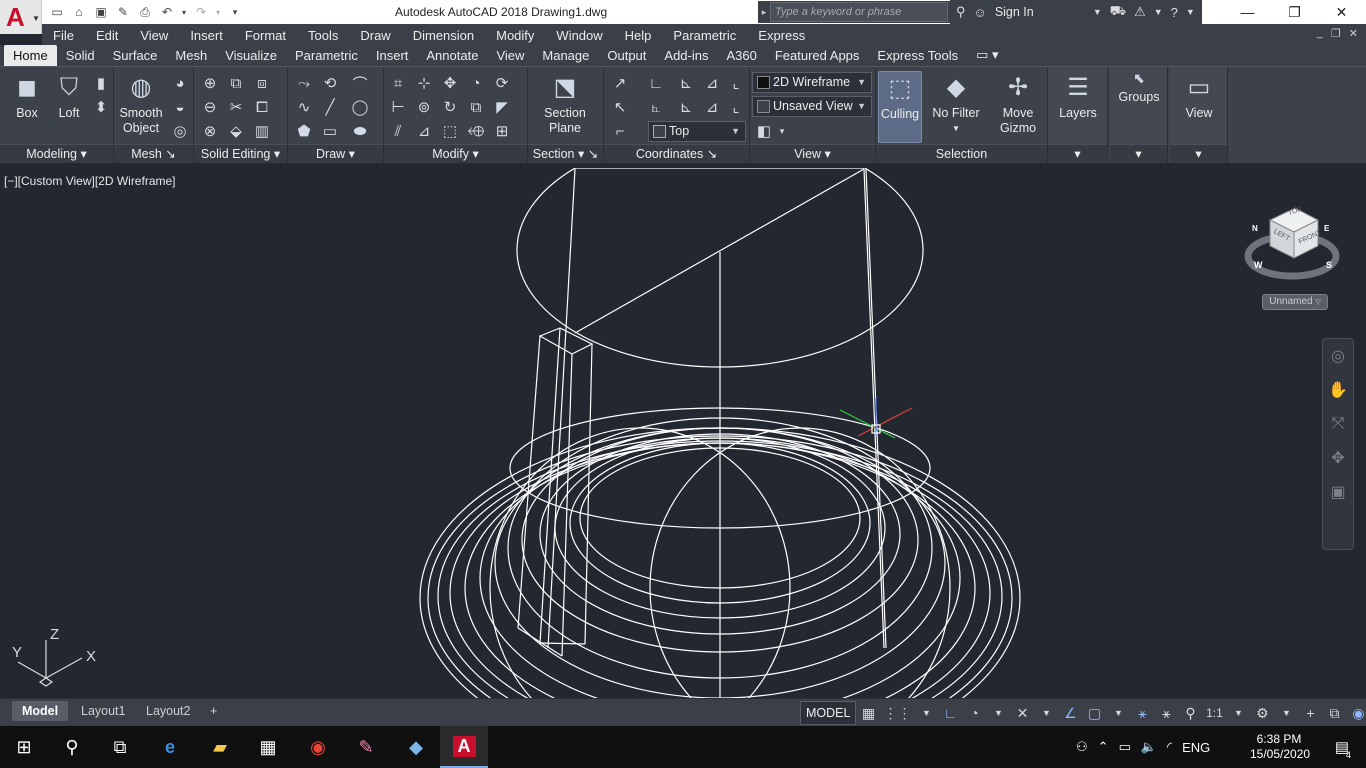 The image size is (1366, 768). What do you see at coordinates (1338, 356) in the screenshot?
I see `steering-wheel-icon: ◎` at bounding box center [1338, 356].